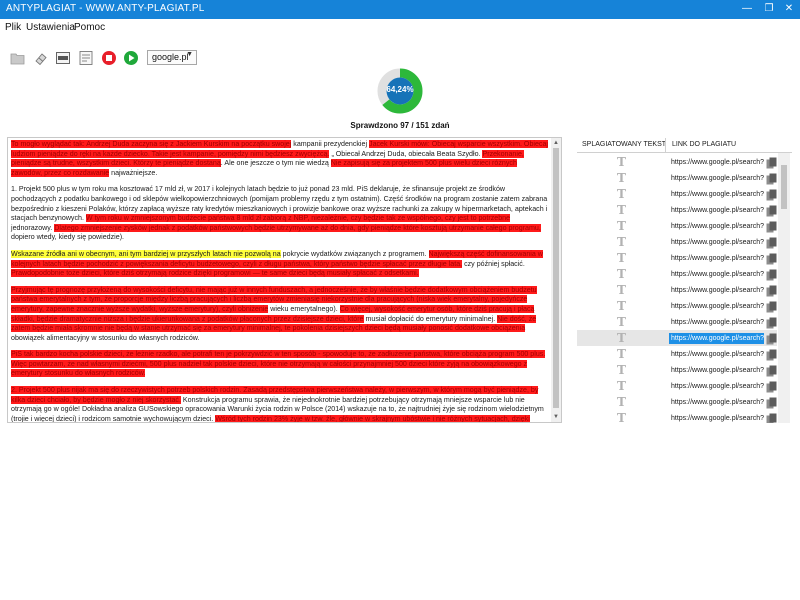 This screenshot has width=800, height=600. I want to click on txt-file-icon, so click(63, 58).